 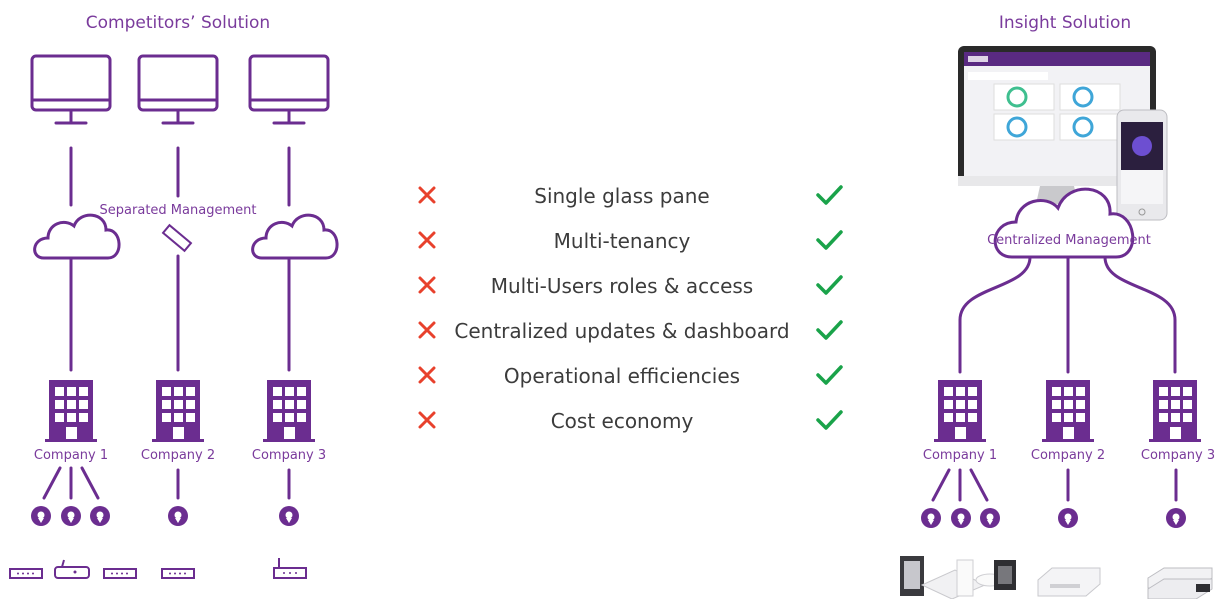 I want to click on hardware-group-image, so click(x=958, y=577).